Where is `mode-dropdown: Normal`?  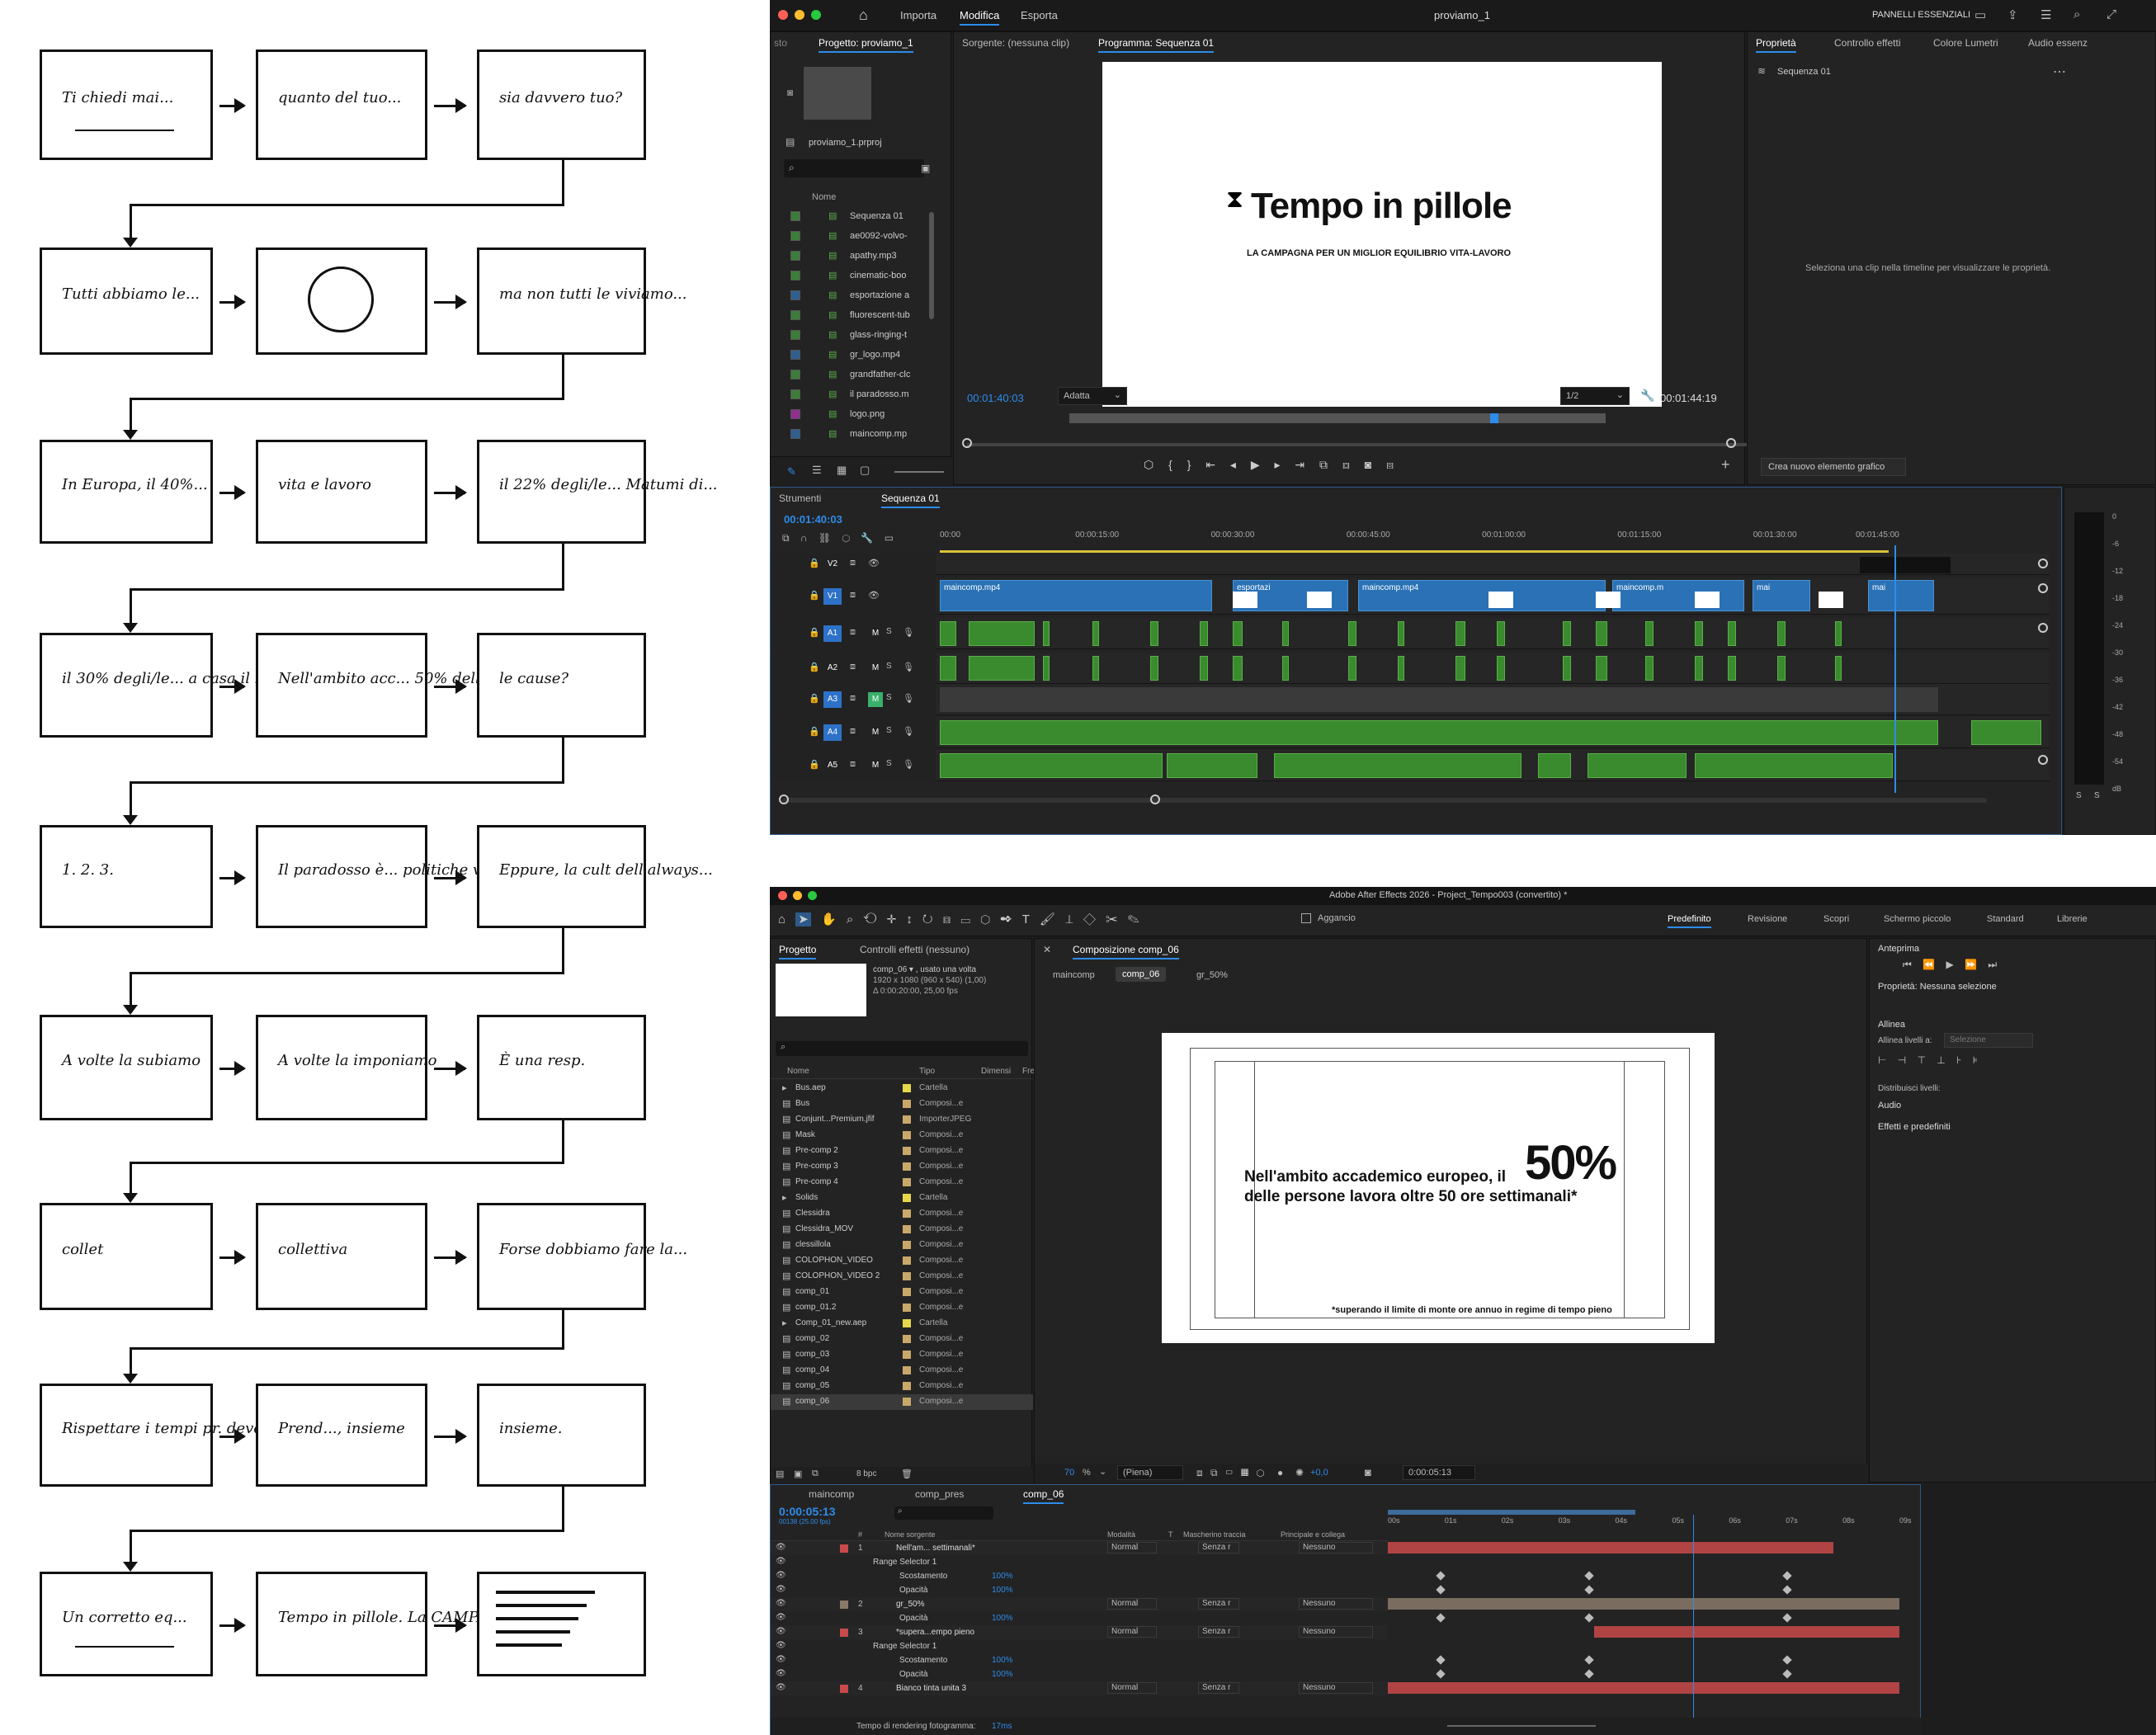
mode-dropdown: Normal is located at coordinates (1132, 1688).